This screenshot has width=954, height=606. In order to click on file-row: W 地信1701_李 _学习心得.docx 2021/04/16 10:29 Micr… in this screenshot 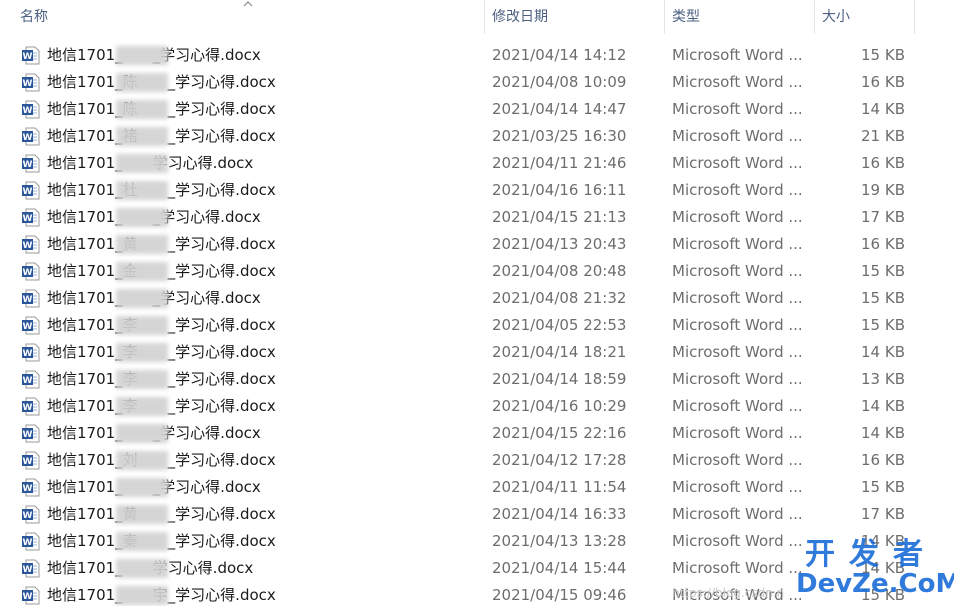, I will do `click(477, 406)`.